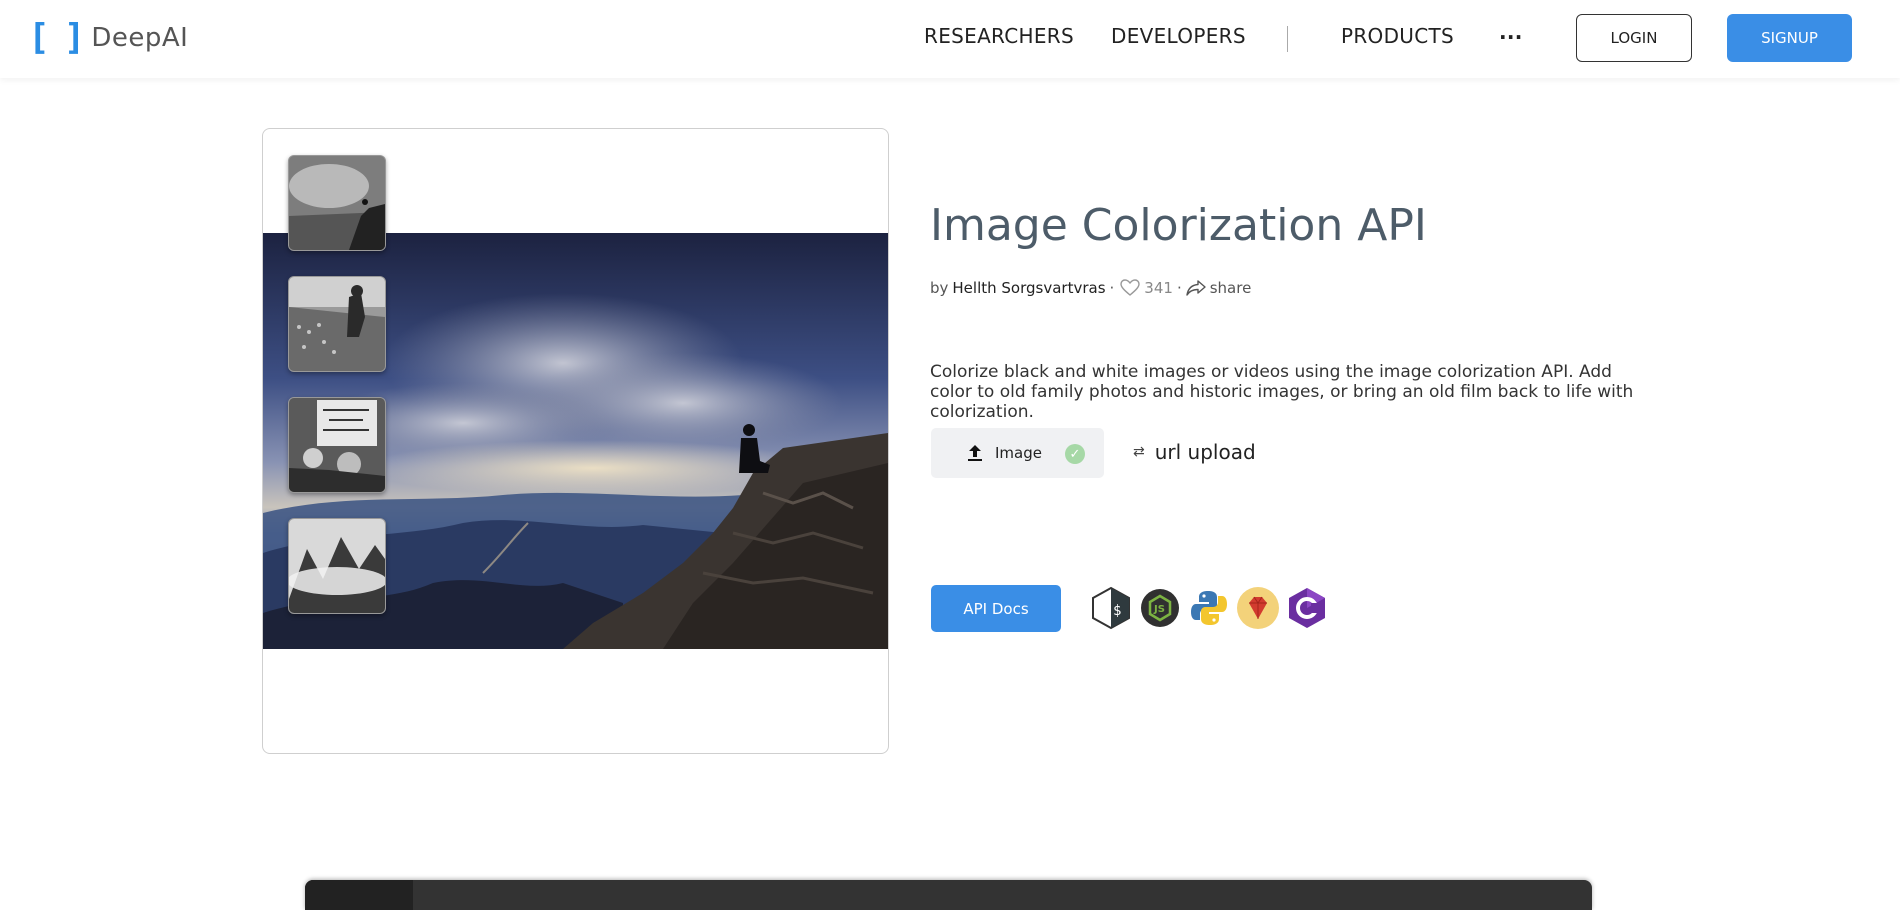 Image resolution: width=1900 pixels, height=910 pixels. I want to click on logo-bracket-left: [, so click(39, 37).